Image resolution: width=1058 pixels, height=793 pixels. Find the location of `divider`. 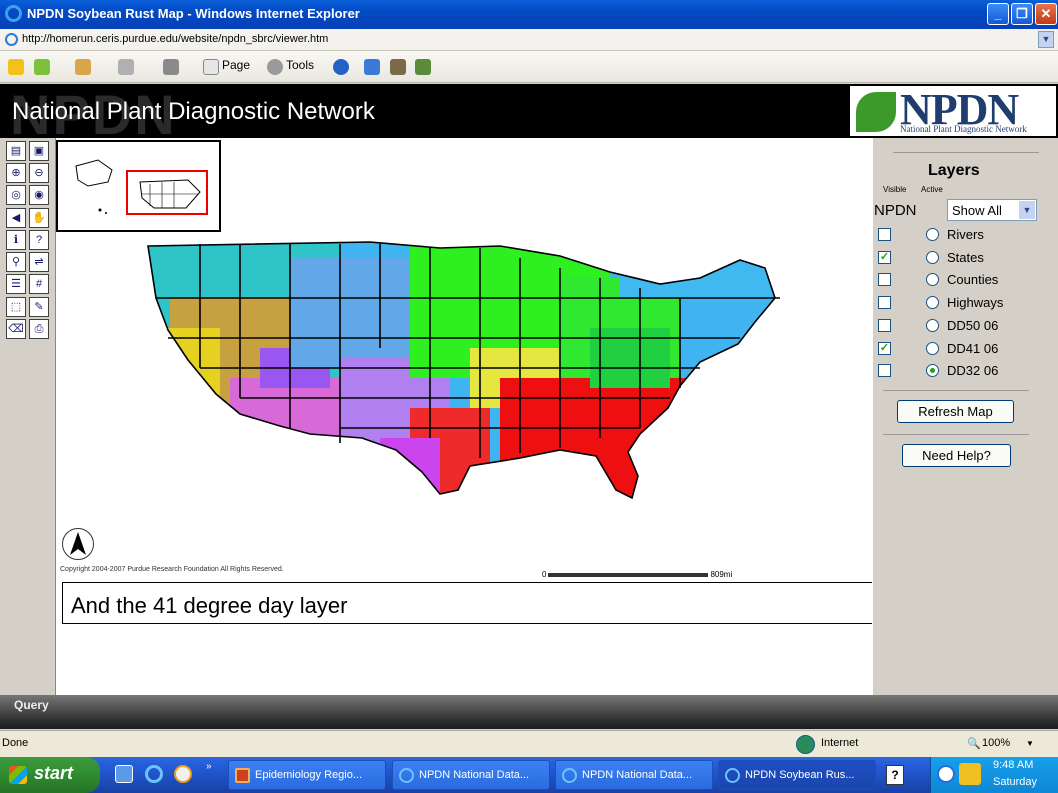

divider is located at coordinates (966, 152).